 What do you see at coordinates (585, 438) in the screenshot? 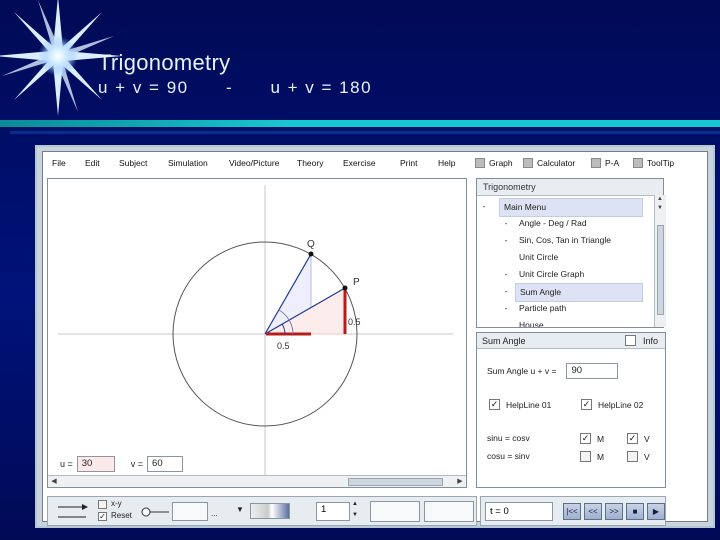
I see `eq1-m-checkbox: ✓` at bounding box center [585, 438].